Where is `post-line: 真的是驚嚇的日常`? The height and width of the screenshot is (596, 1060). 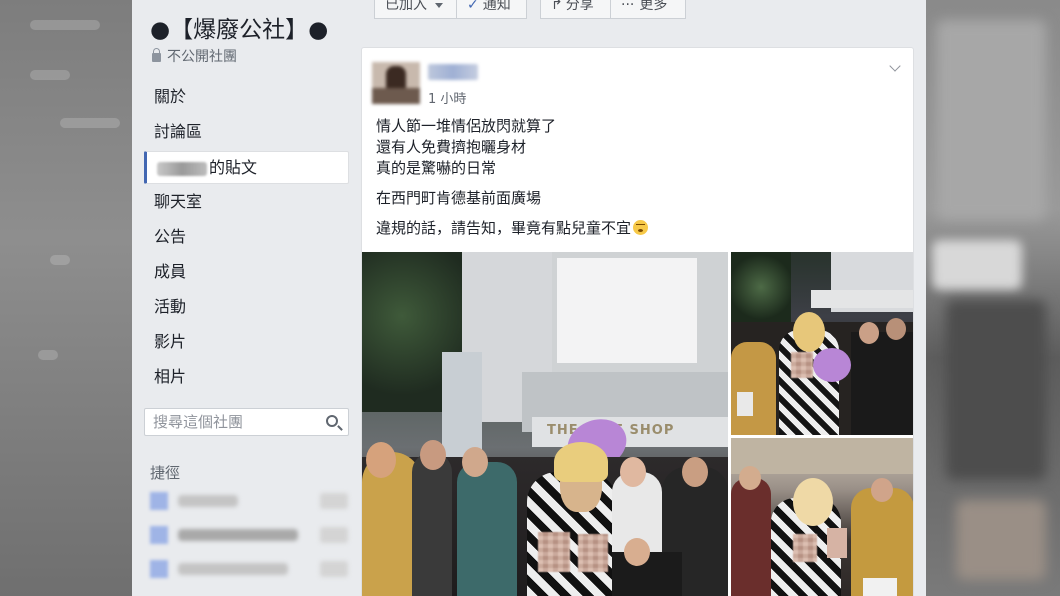
post-line: 真的是驚嚇的日常 is located at coordinates (436, 168).